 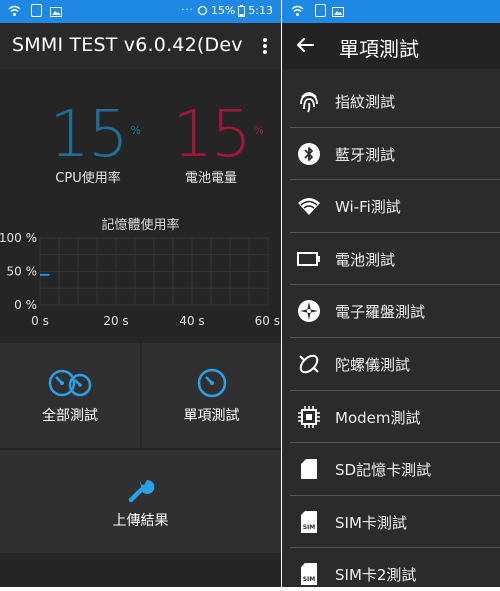 I want to click on page-title: 單項測試, so click(x=379, y=49).